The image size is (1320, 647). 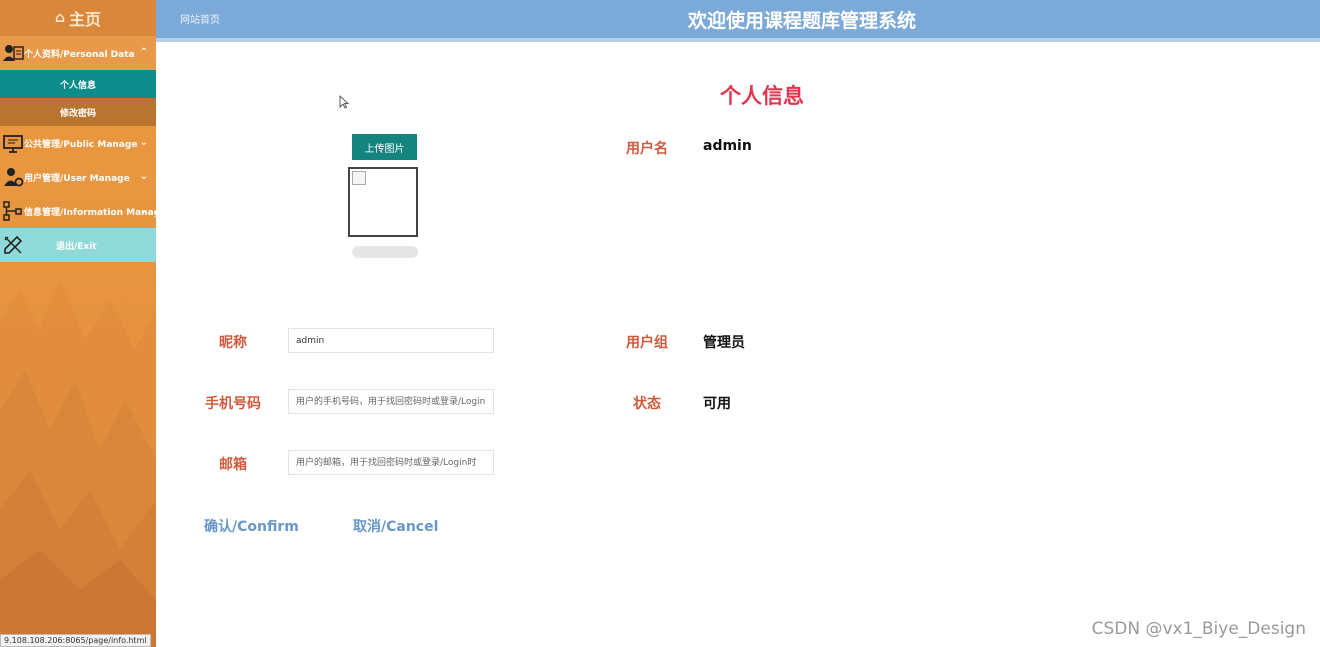 What do you see at coordinates (233, 343) in the screenshot?
I see `nickname-label: 昵称` at bounding box center [233, 343].